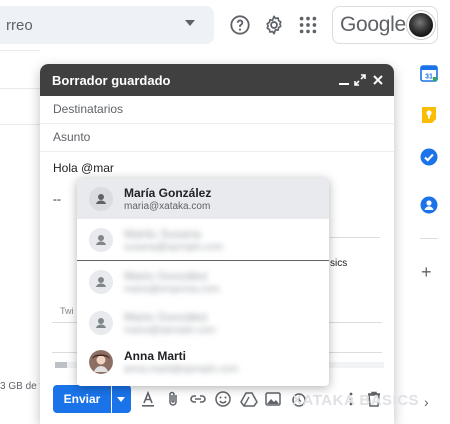 The height and width of the screenshot is (424, 450). Describe the element at coordinates (72, 137) in the screenshot. I see `subject-label: Asunto` at that location.